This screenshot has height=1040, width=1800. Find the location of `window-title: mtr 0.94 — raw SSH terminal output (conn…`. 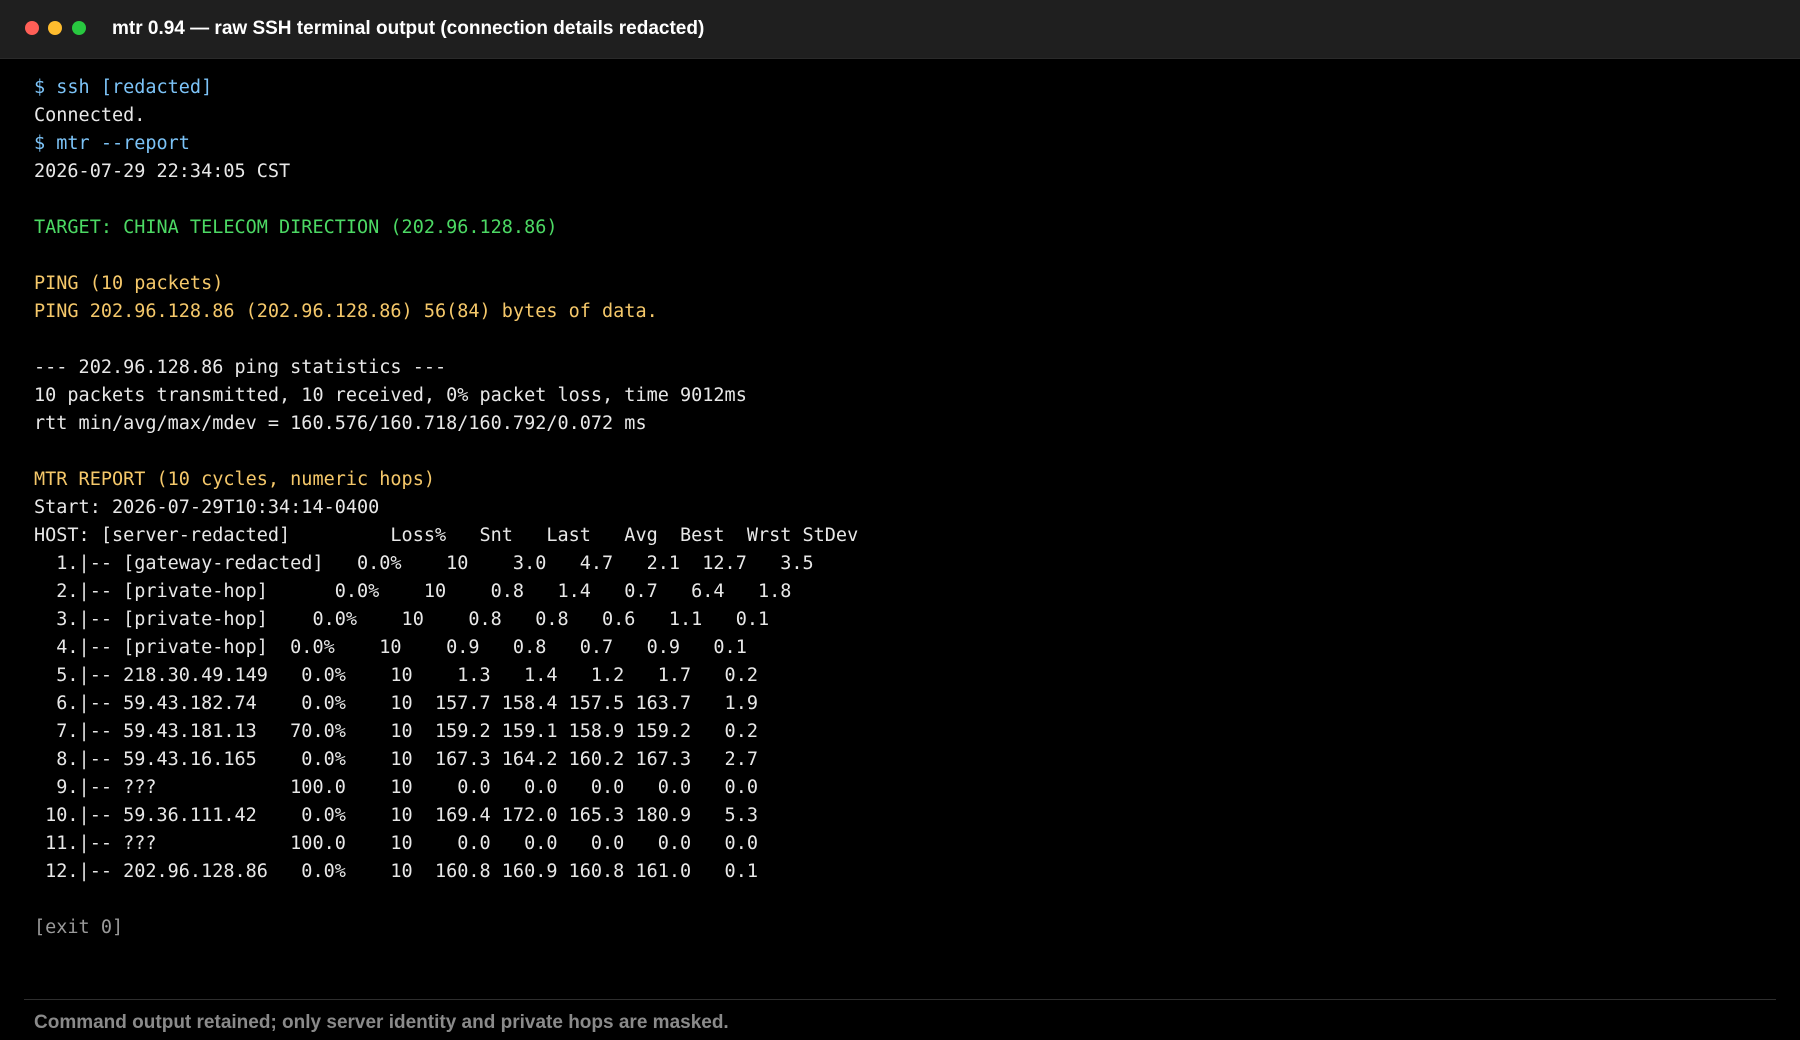

window-title: mtr 0.94 — raw SSH terminal output (conn… is located at coordinates (408, 28).